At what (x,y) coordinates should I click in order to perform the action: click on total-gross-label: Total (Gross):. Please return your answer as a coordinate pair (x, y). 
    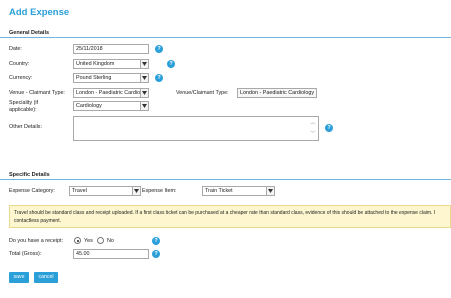
    Looking at the image, I should click on (25, 254).